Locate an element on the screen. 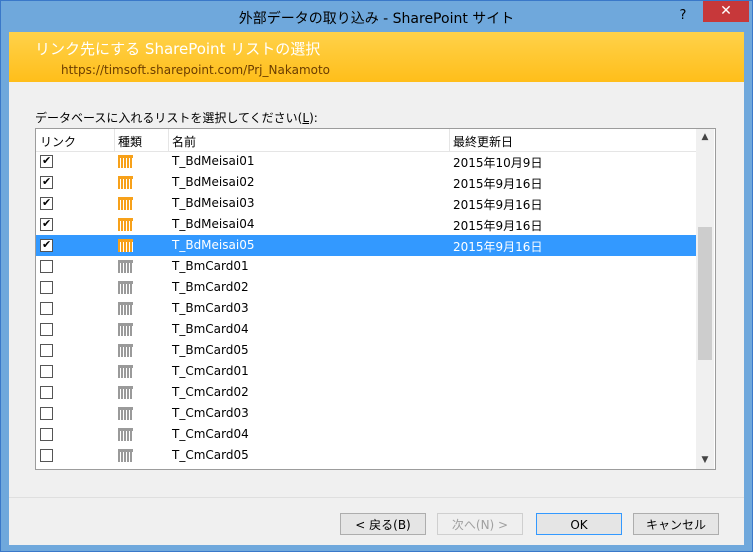 The height and width of the screenshot is (552, 753). list-item: T_CmCard04 is located at coordinates (366, 434).